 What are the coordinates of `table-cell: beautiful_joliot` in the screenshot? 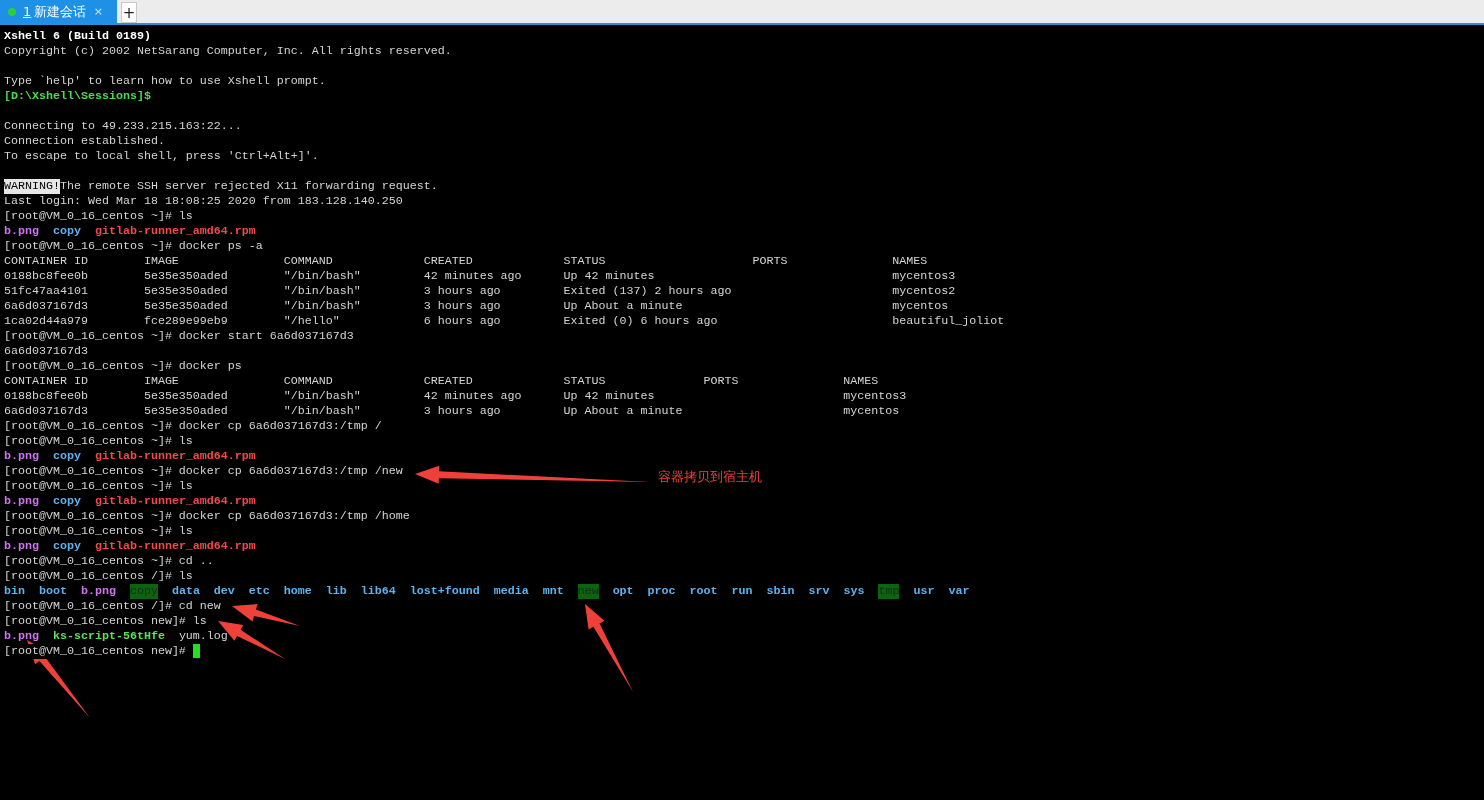 It's located at (948, 321).